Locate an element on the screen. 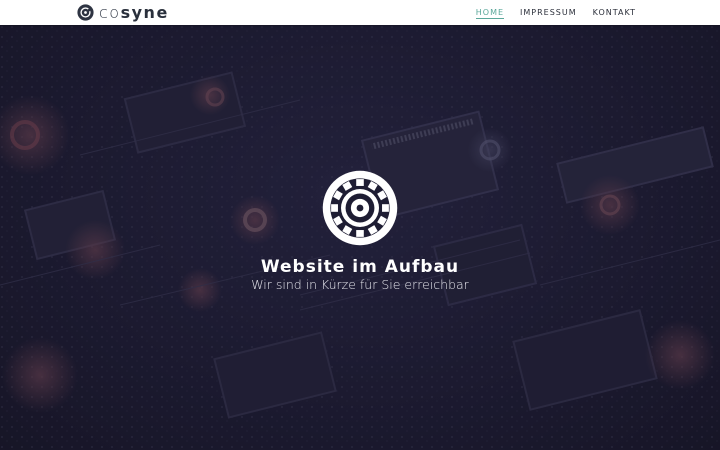 The width and height of the screenshot is (720, 450). circuit-gear-emblem-icon is located at coordinates (360, 208).